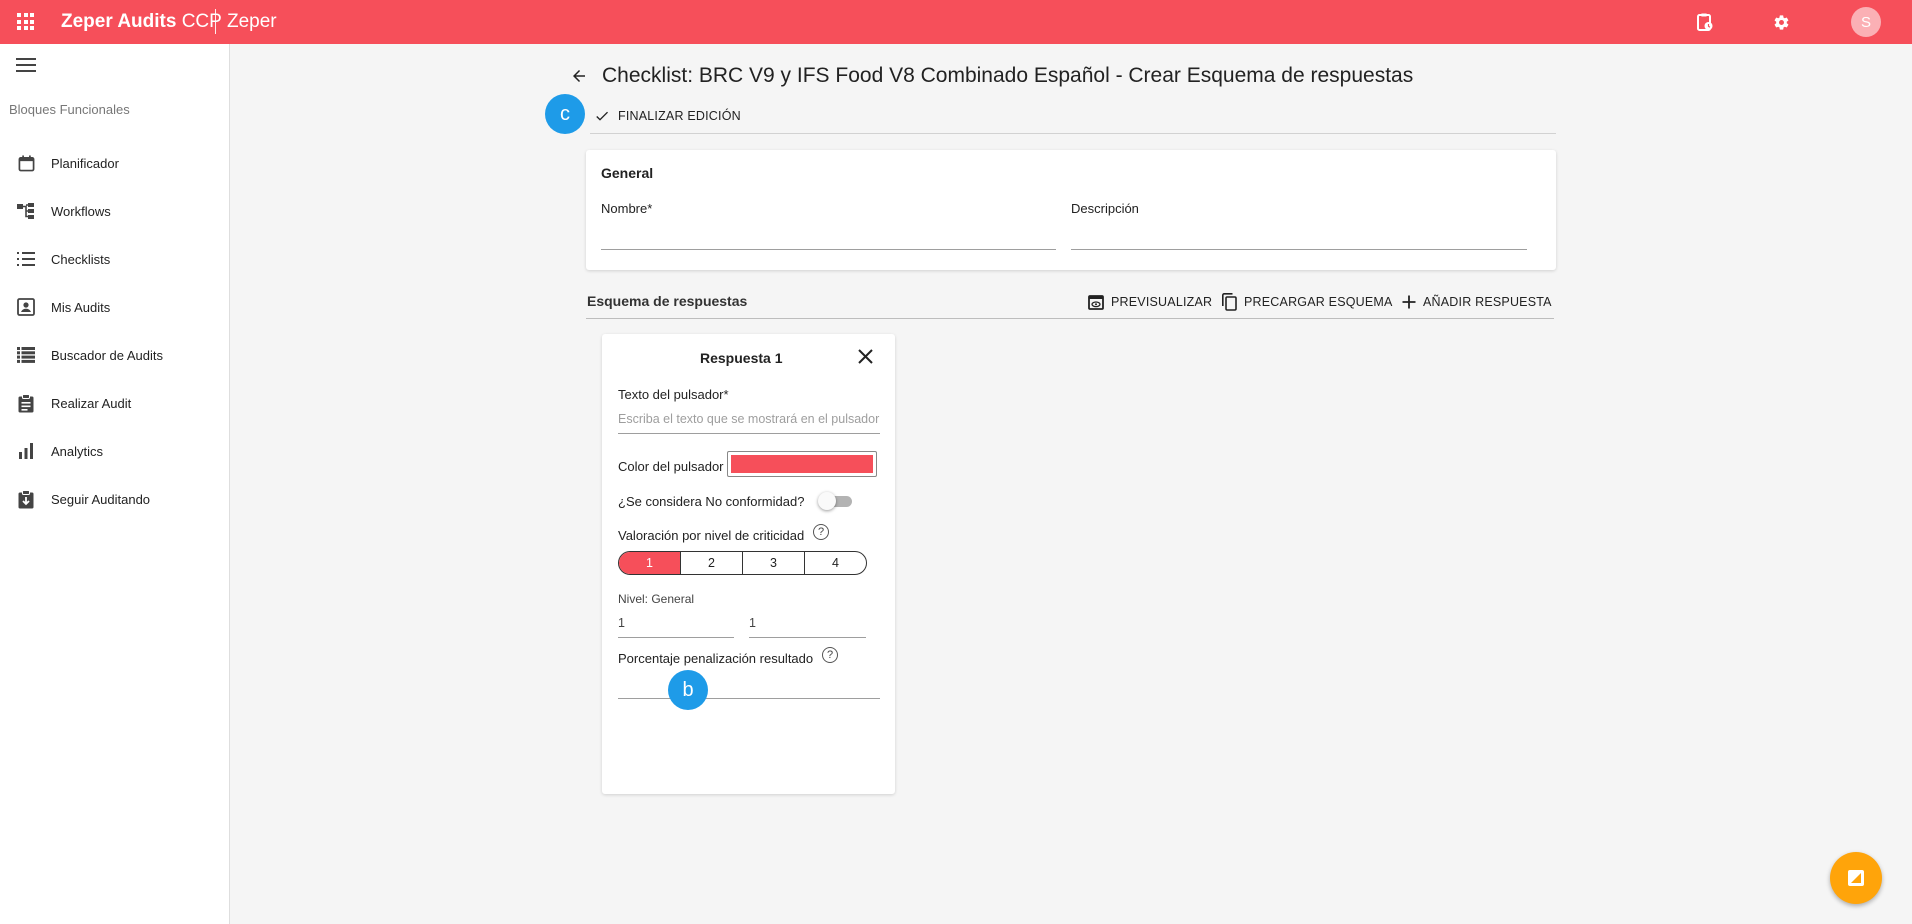 This screenshot has width=1912, height=924. What do you see at coordinates (101, 499) in the screenshot?
I see `sidebar-item-label: Seguir Auditando` at bounding box center [101, 499].